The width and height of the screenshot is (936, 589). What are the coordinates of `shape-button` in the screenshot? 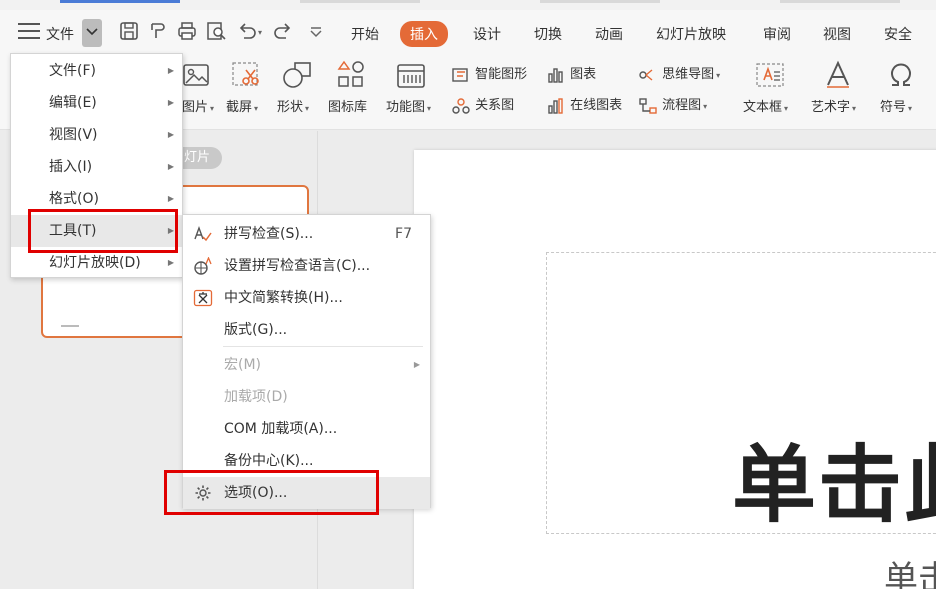 It's located at (297, 77).